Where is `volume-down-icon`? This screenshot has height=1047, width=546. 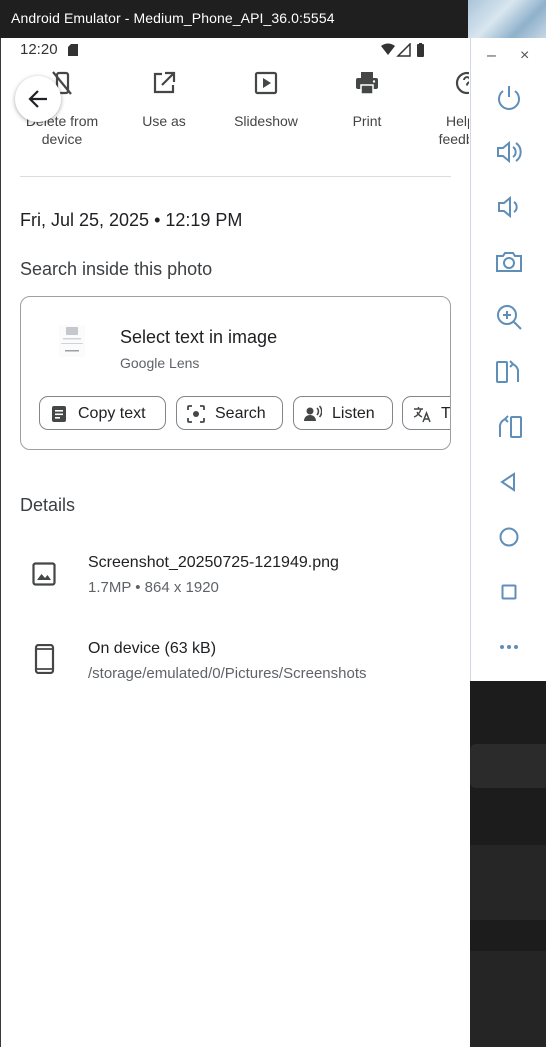 volume-down-icon is located at coordinates (508, 207).